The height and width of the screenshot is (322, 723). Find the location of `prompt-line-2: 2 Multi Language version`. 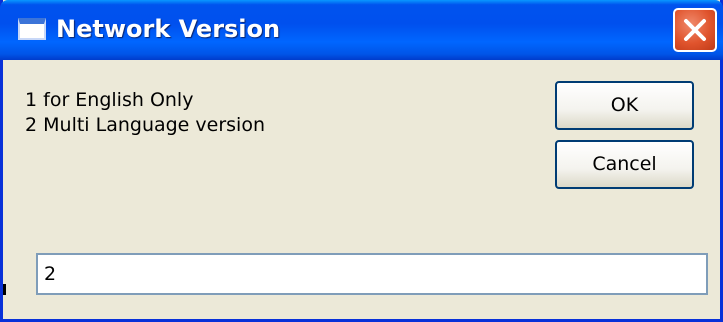

prompt-line-2: 2 Multi Language version is located at coordinates (145, 125).